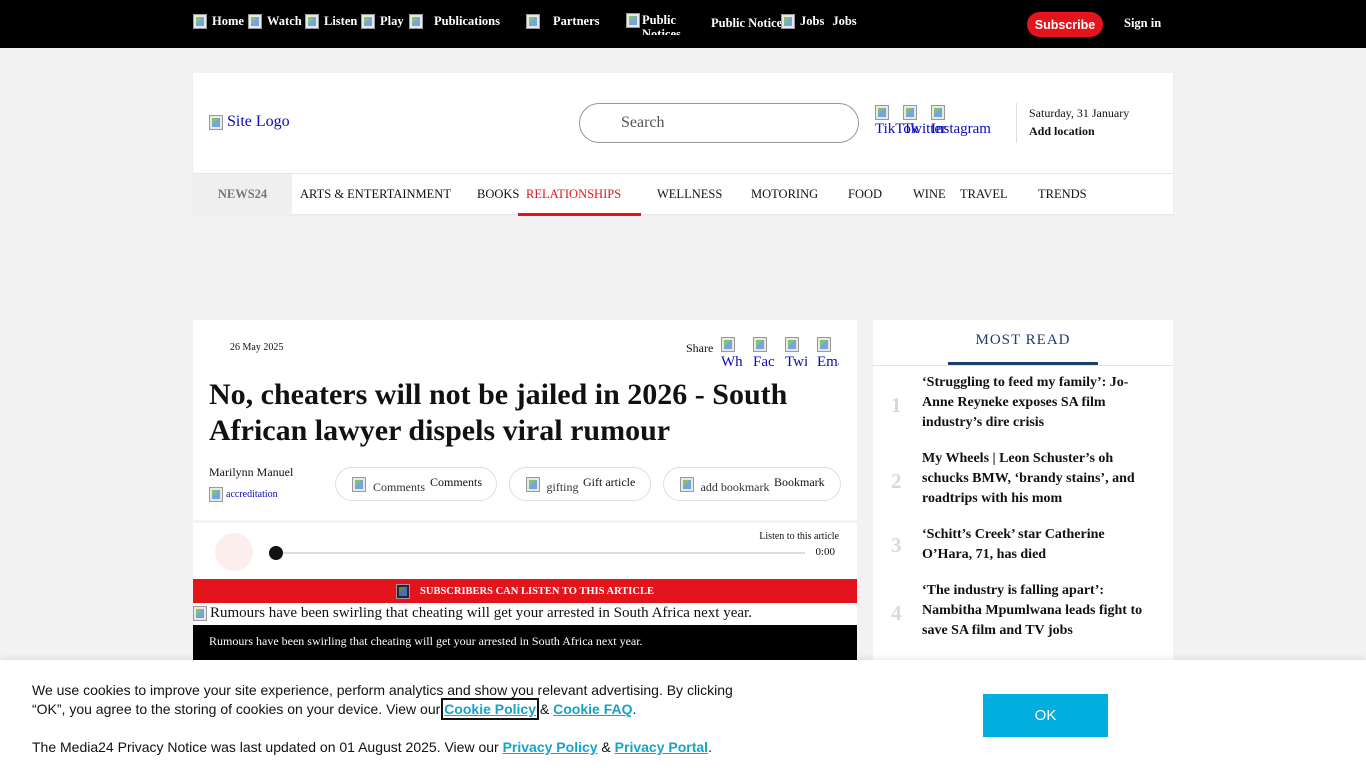 This screenshot has height=768, width=1366. Describe the element at coordinates (398, 487) in the screenshot. I see `comments-icon-alt: Comments` at that location.